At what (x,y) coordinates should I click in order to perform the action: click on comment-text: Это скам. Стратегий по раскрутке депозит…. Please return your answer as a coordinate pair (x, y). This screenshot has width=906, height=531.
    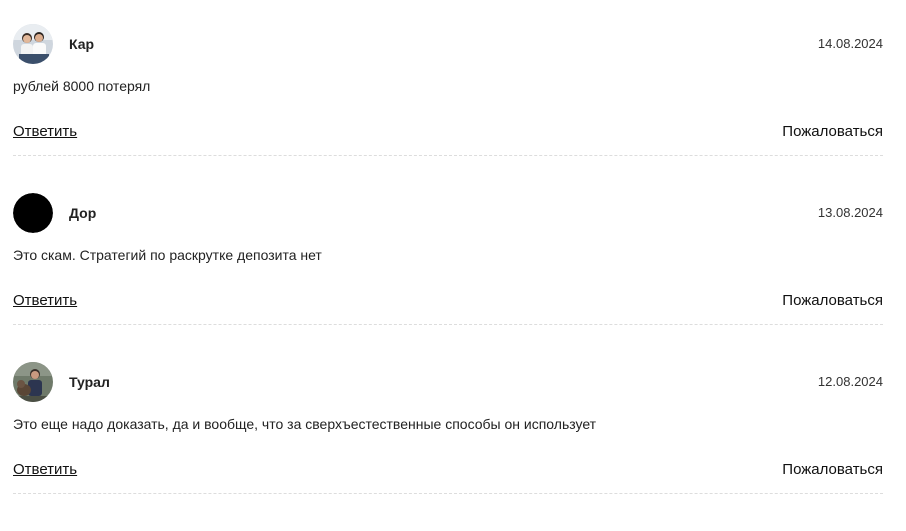
    Looking at the image, I should click on (167, 255).